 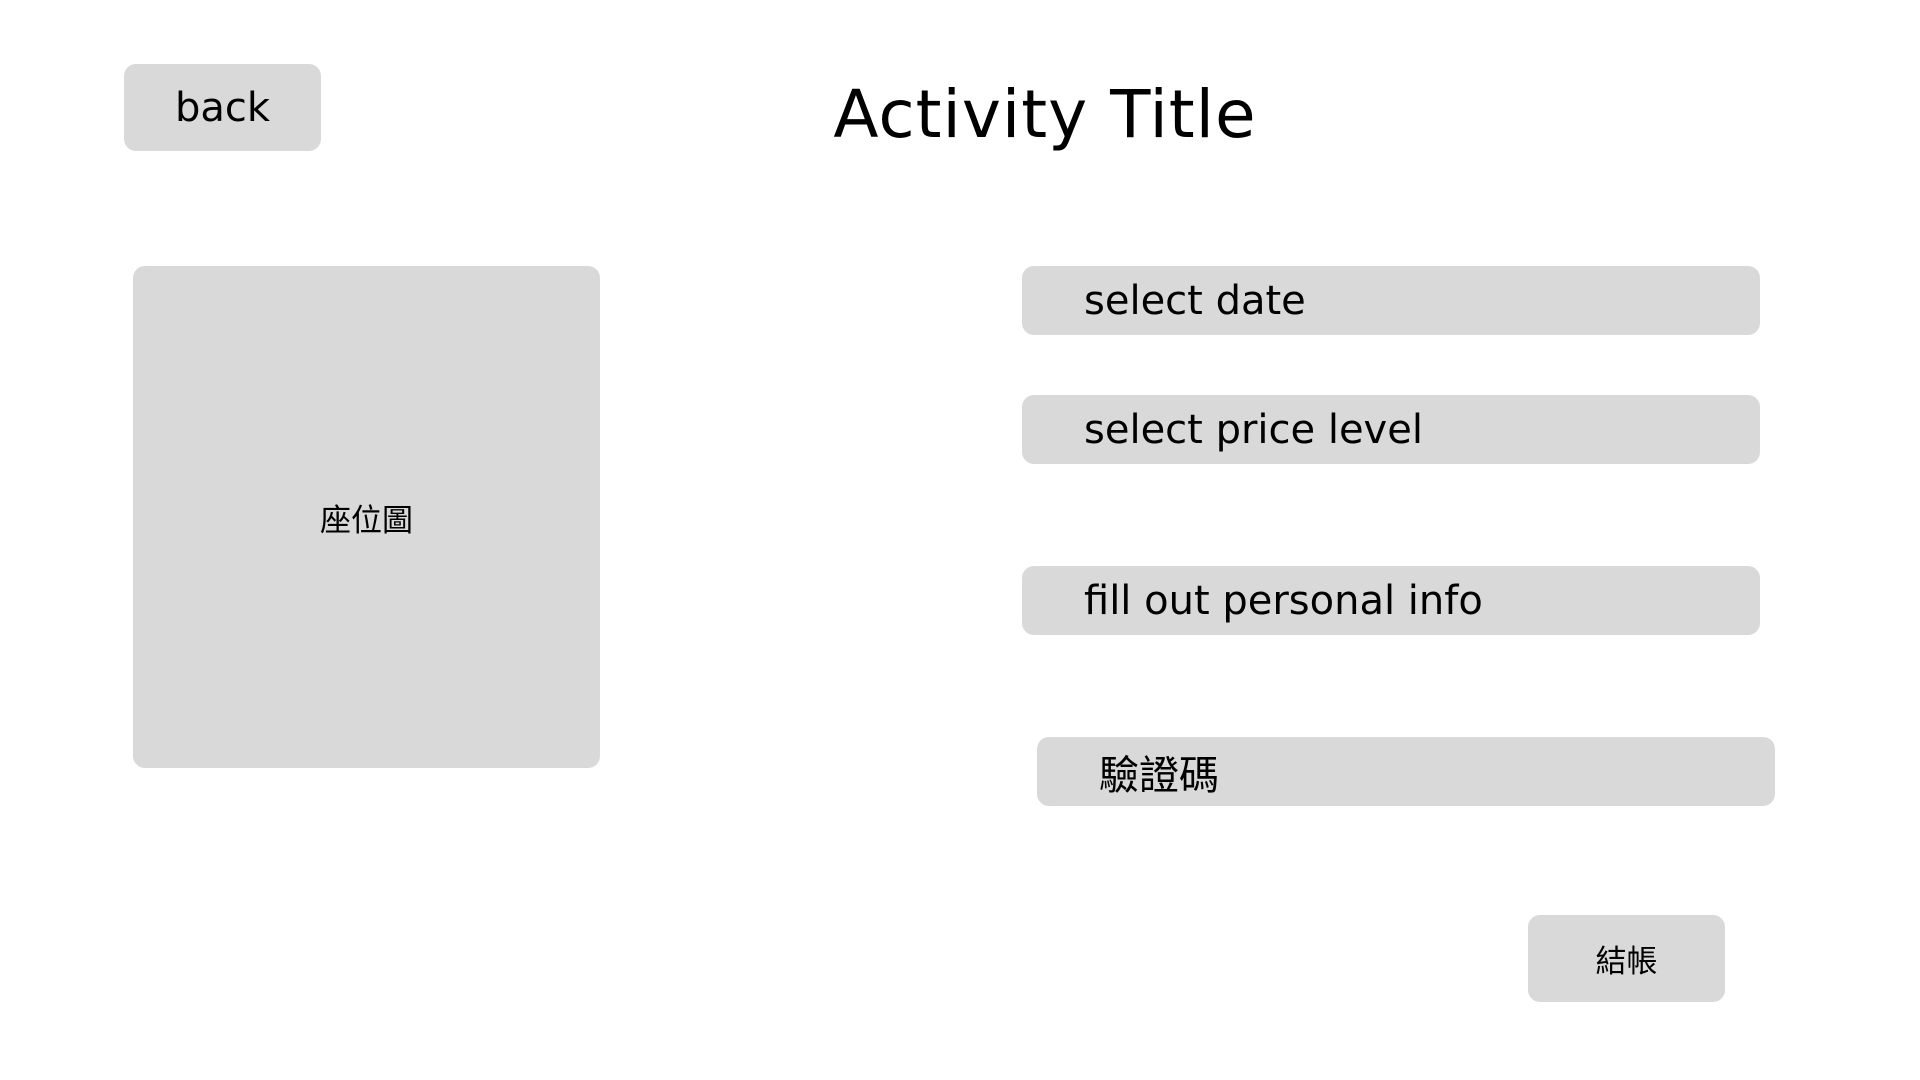 I want to click on seat-map-label: 座位圖, so click(x=366, y=520).